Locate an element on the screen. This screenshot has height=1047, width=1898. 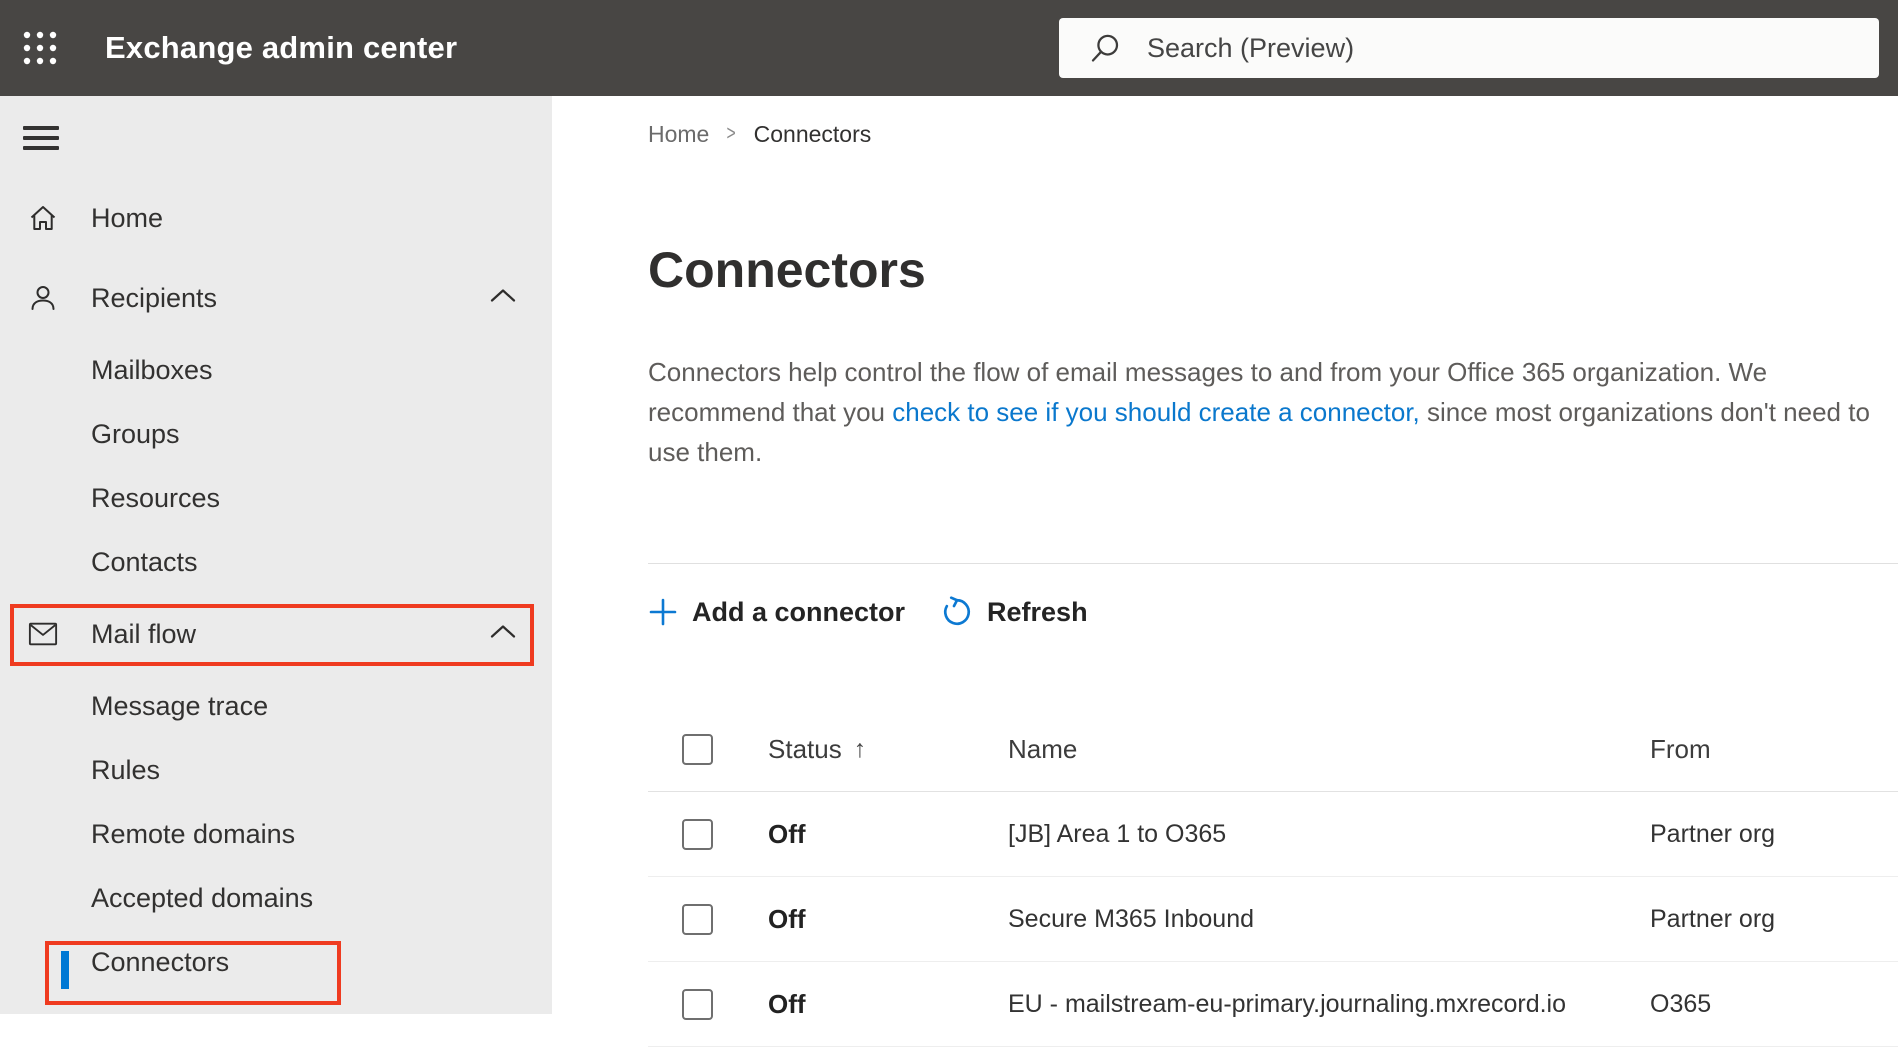
sidebar-item-label: Groups is located at coordinates (135, 433).